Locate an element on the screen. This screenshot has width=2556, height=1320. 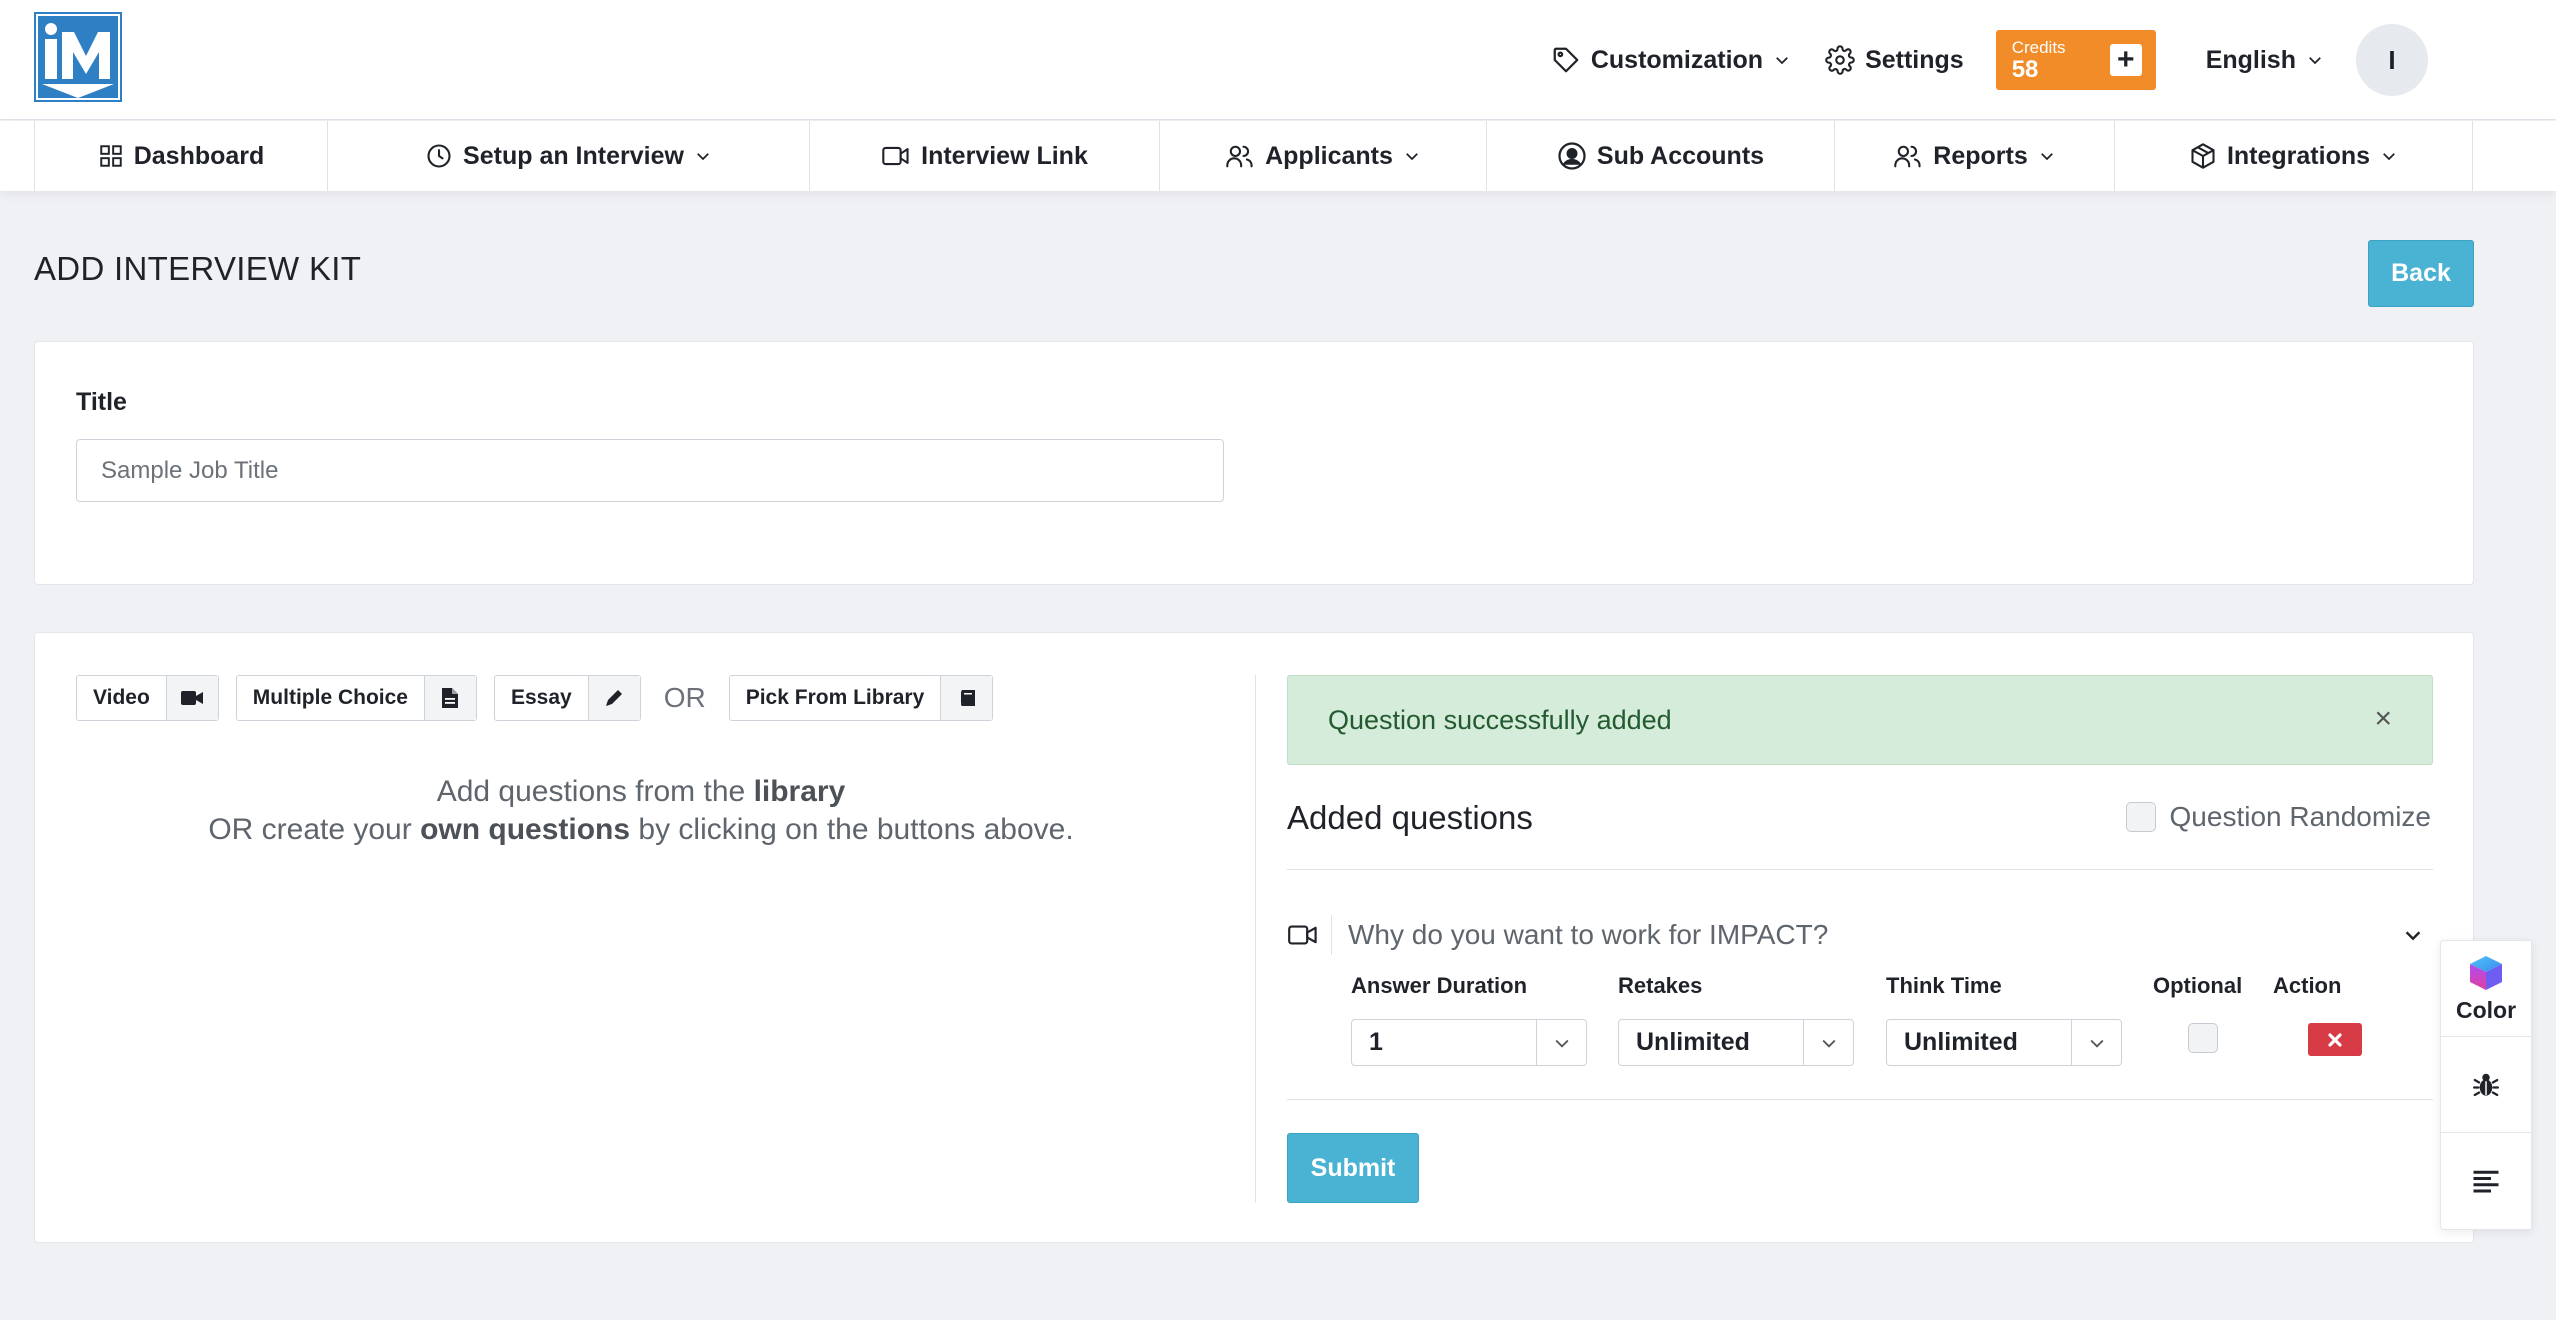
credits-label: Credits is located at coordinates (2038, 47).